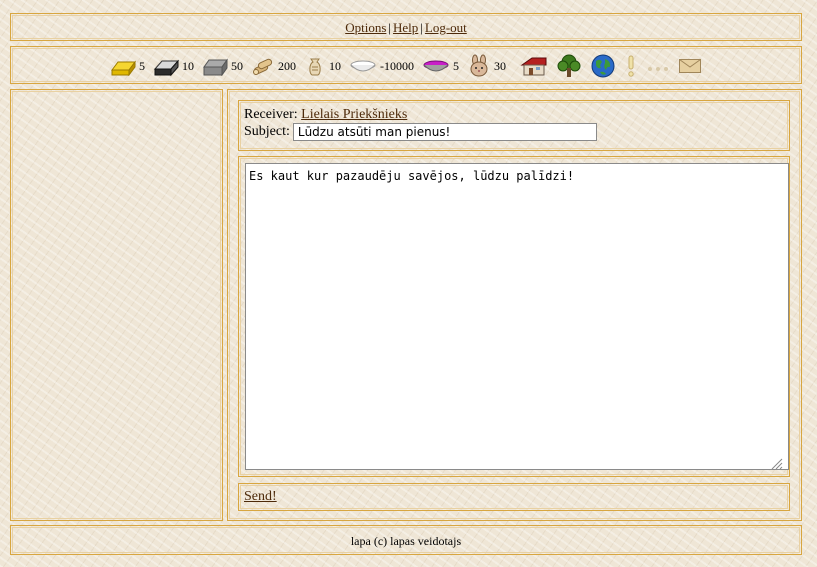 This screenshot has height=567, width=817. I want to click on rabbit-icon, so click(479, 66).